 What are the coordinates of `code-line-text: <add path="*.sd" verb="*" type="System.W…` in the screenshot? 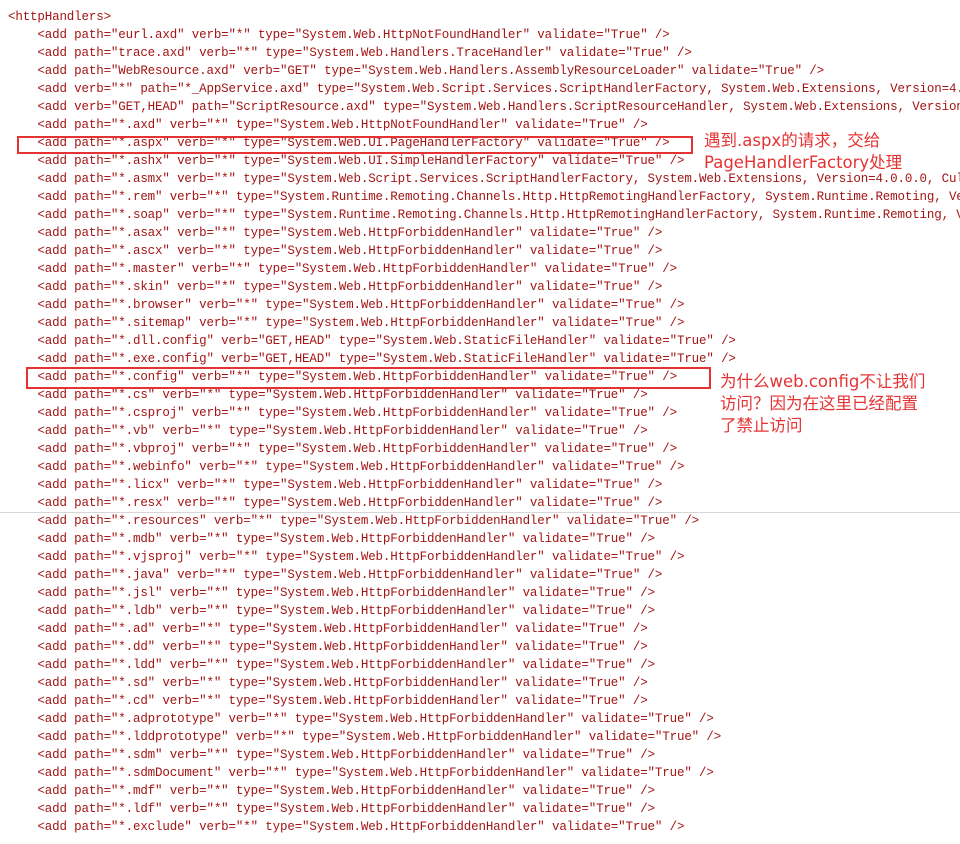 It's located at (328, 683).